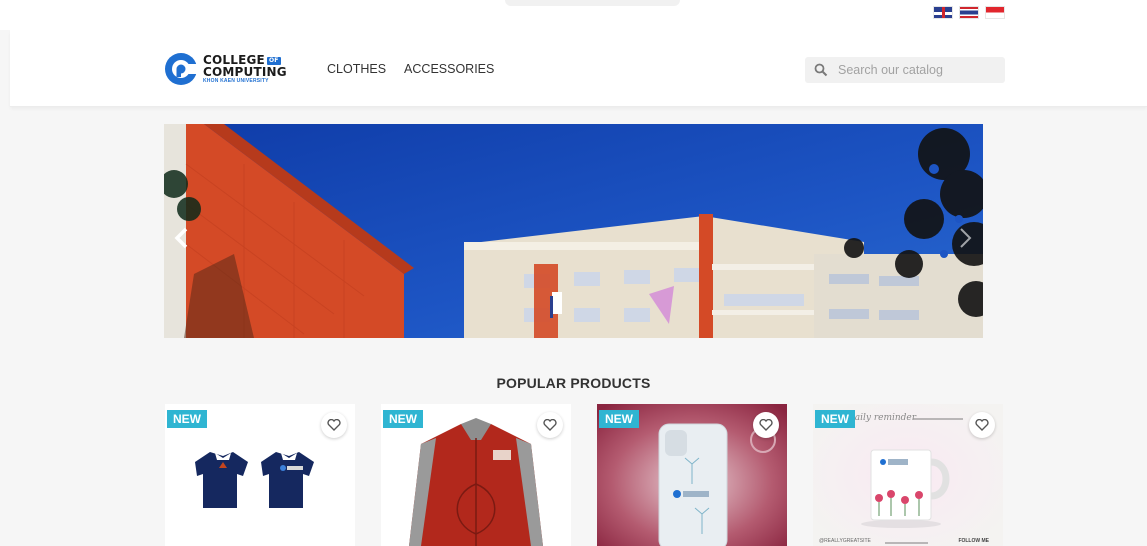 The height and width of the screenshot is (546, 1147). Describe the element at coordinates (965, 238) in the screenshot. I see `chevron-right-icon` at that location.